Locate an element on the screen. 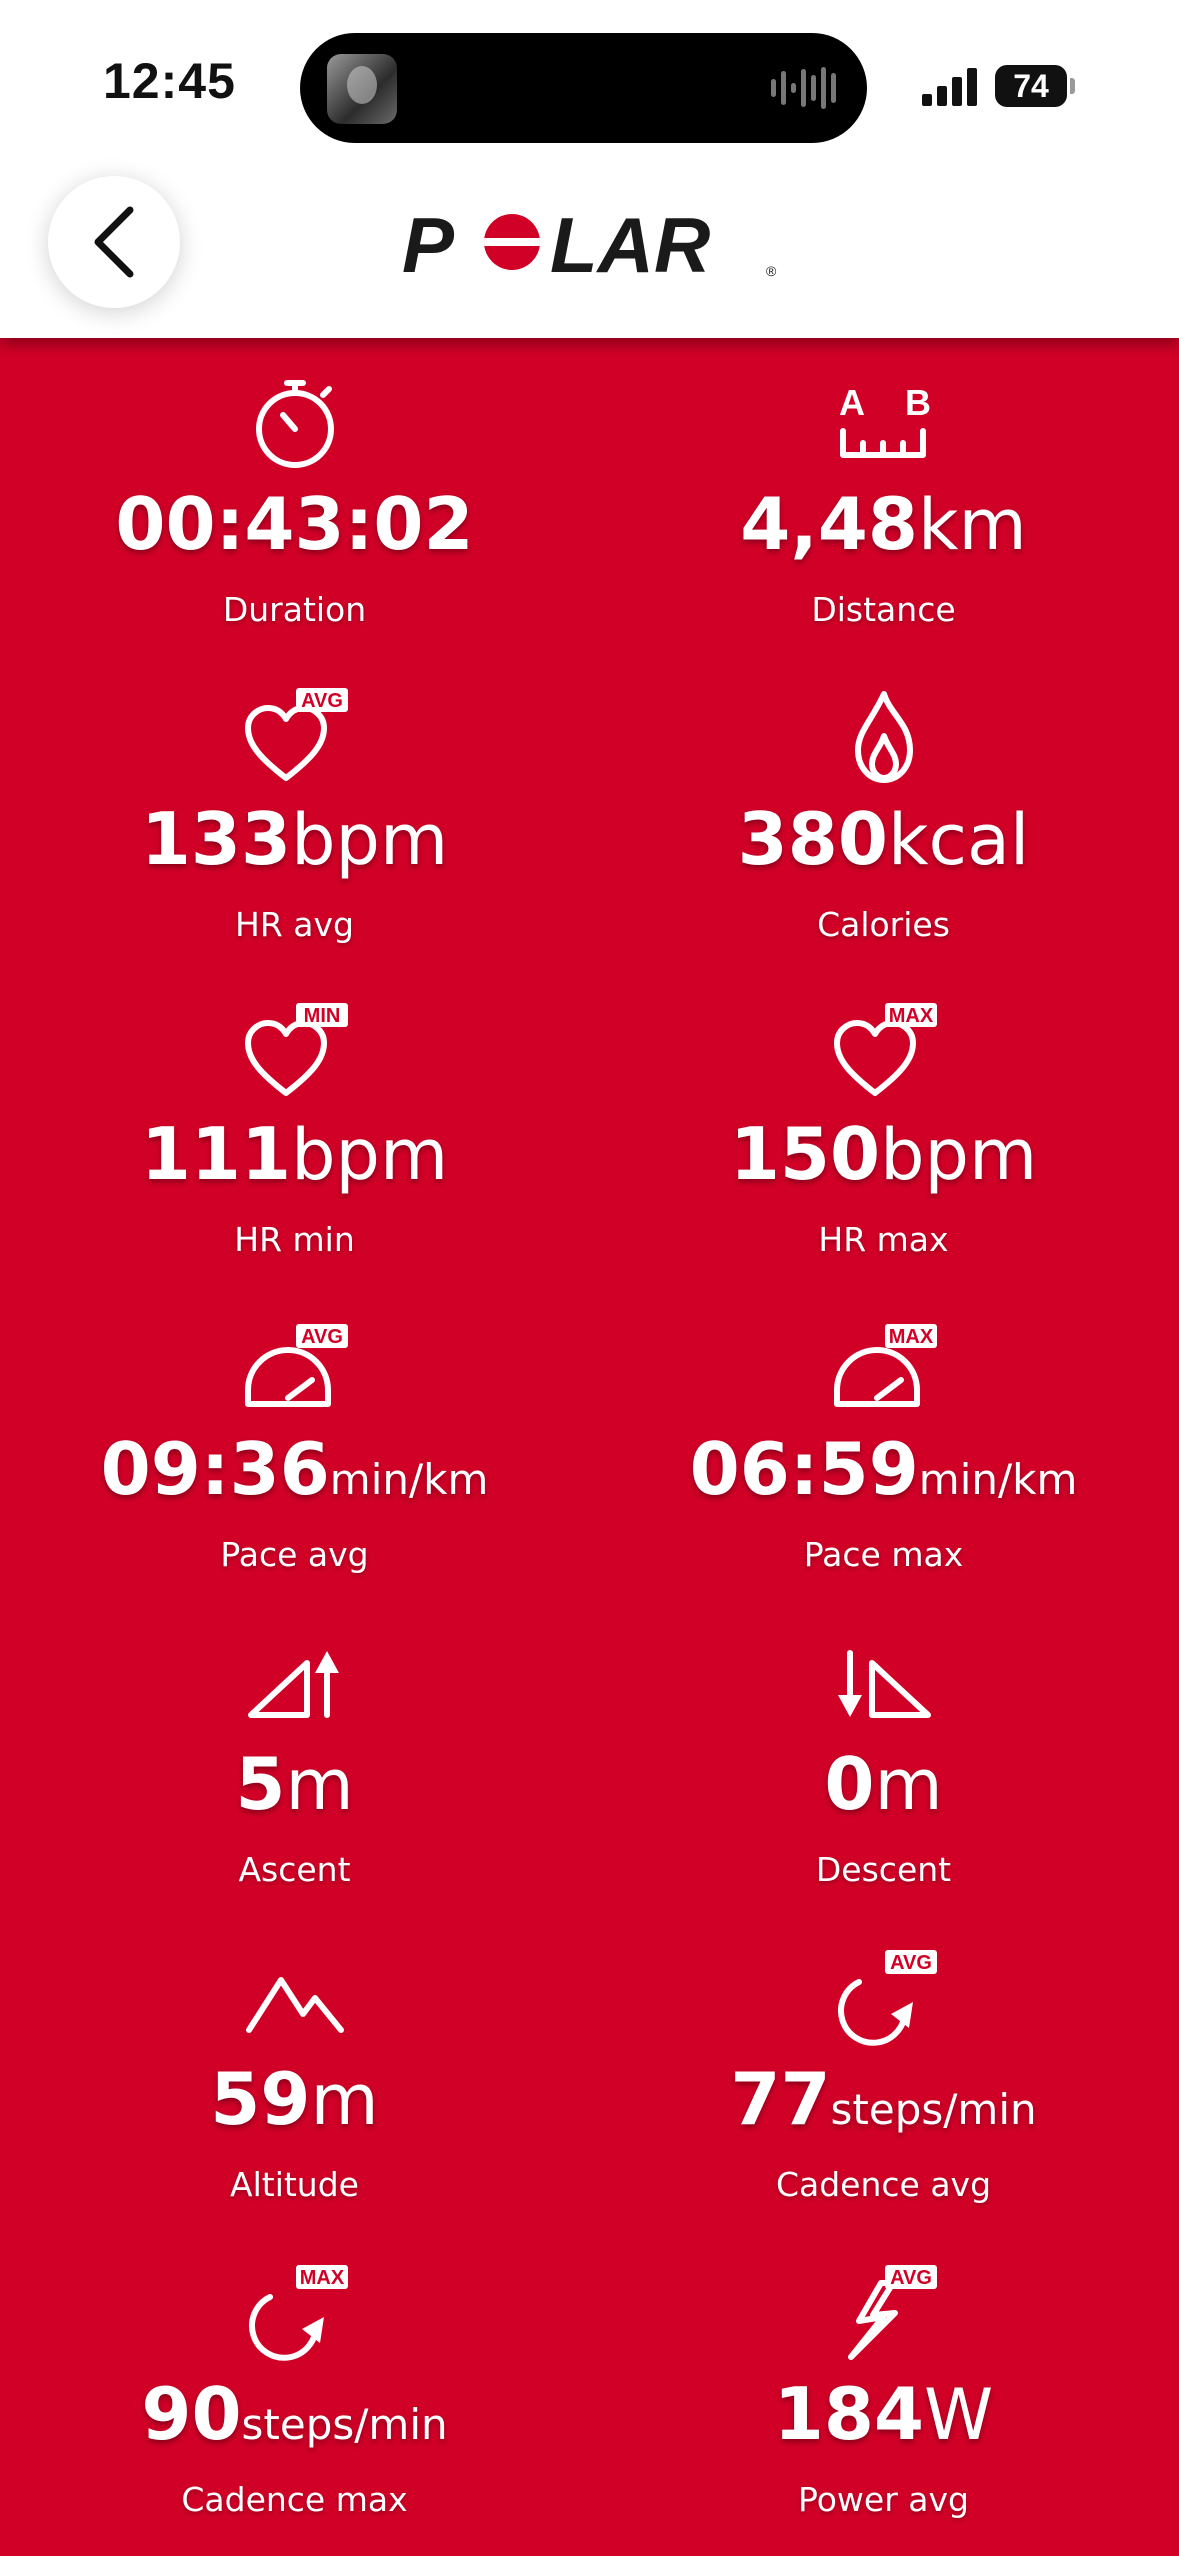 The width and height of the screenshot is (1179, 2556). polar-logo: P LAR ® is located at coordinates (589, 245).